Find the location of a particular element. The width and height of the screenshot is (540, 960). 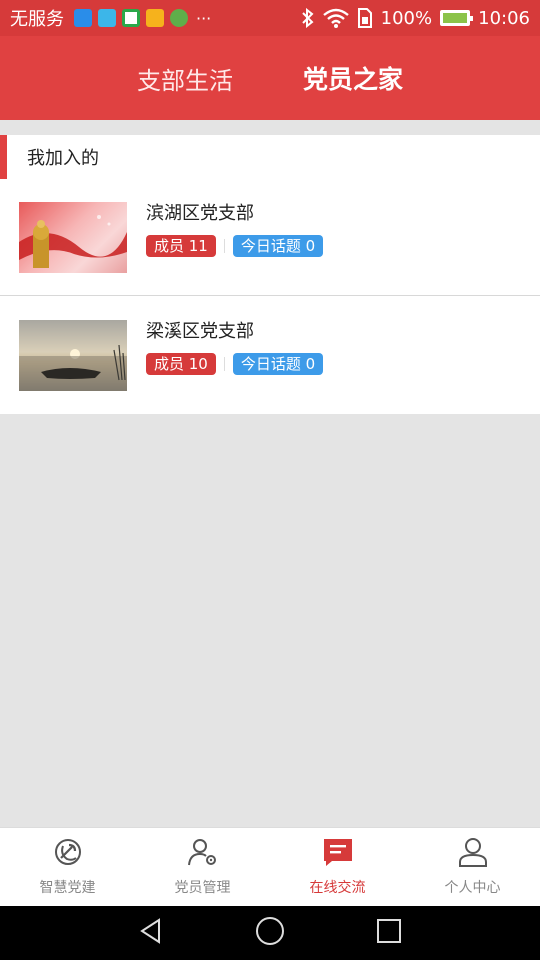

members-badge: 成员 10 is located at coordinates (181, 364).